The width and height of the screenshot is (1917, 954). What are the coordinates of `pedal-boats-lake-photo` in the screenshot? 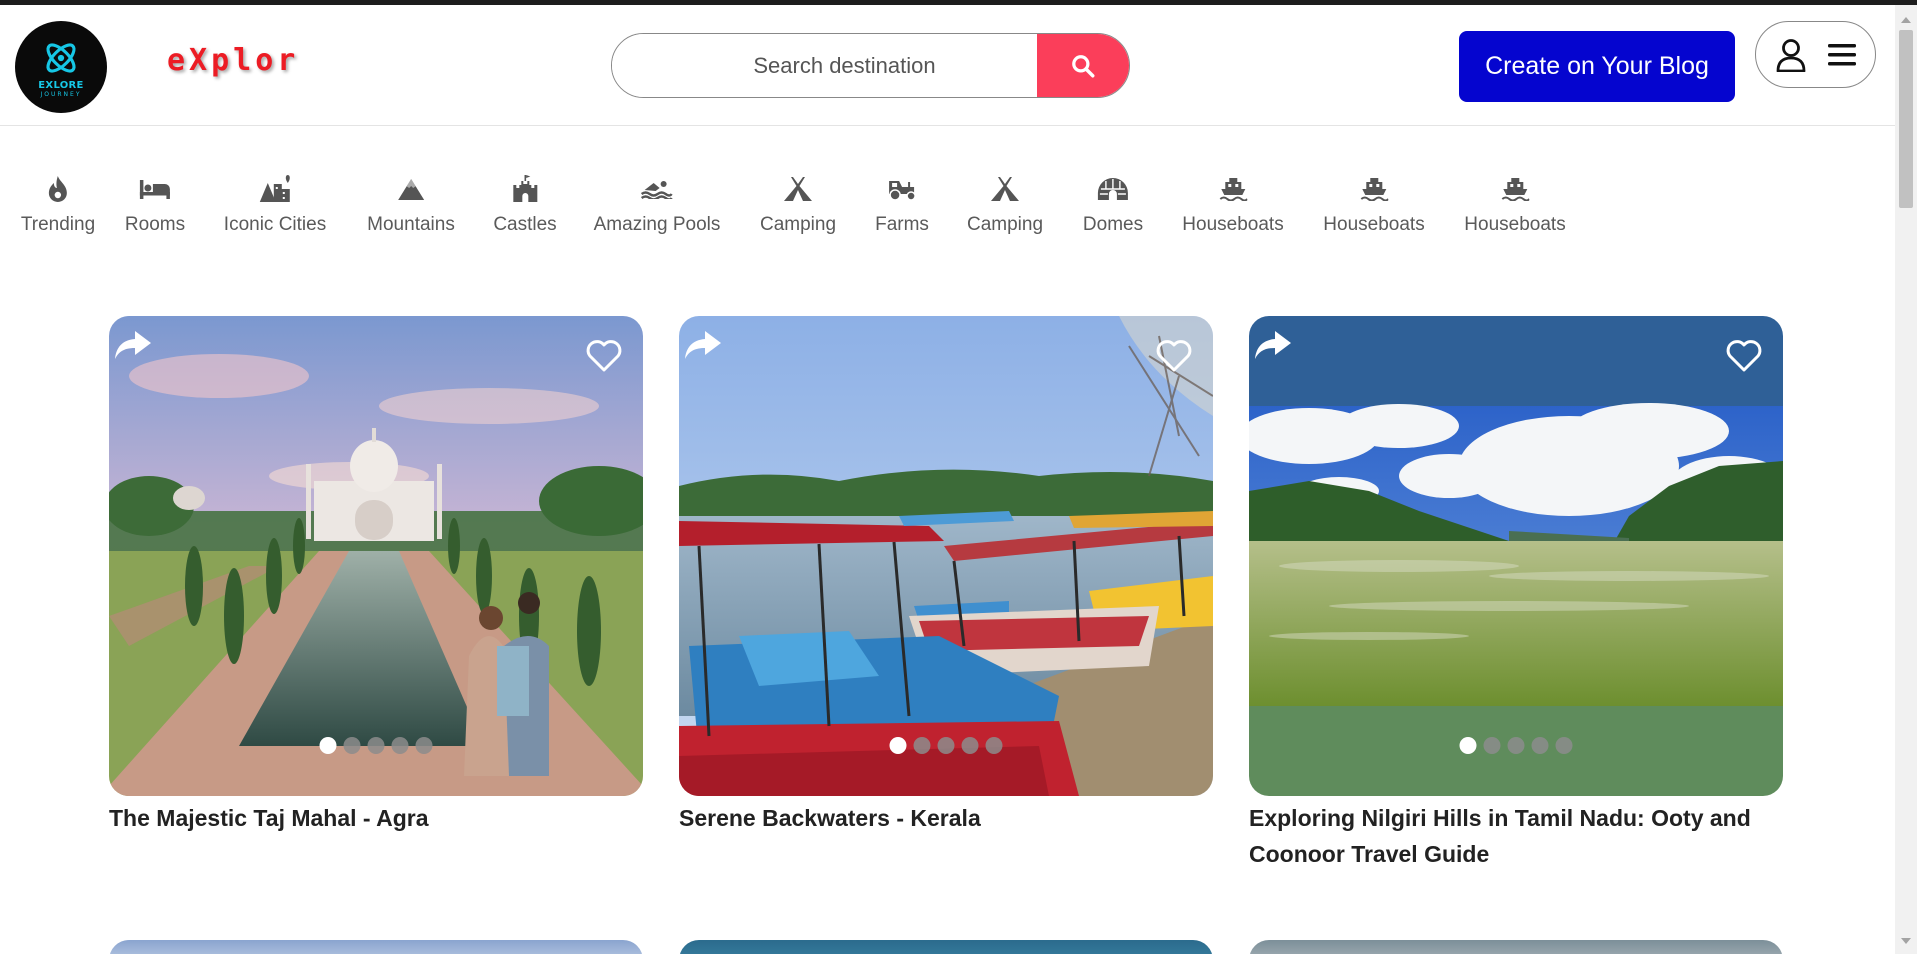 It's located at (946, 556).